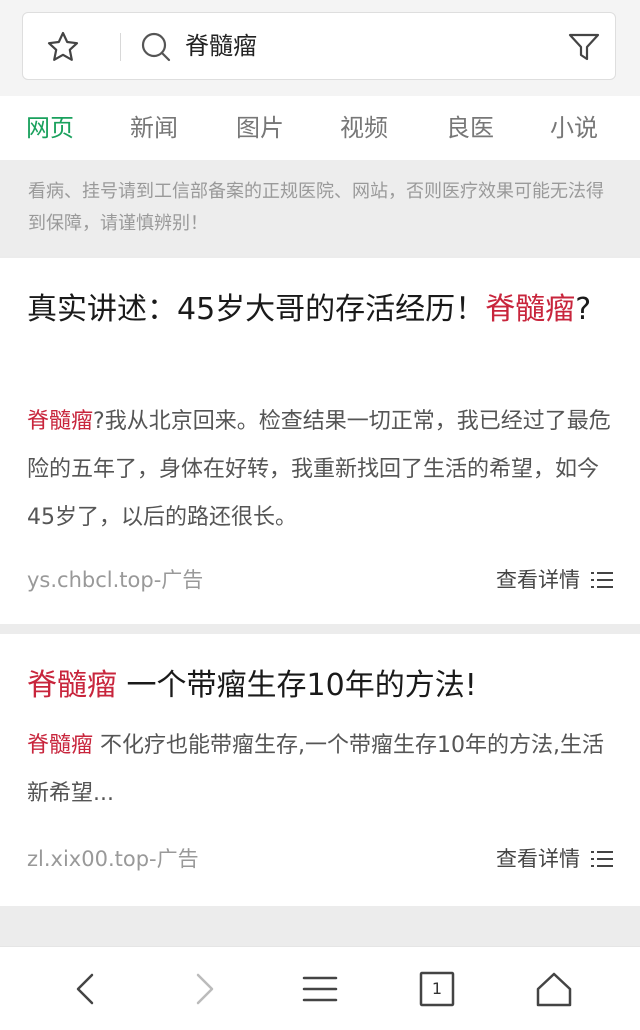  I want to click on result-source: zl.xix00.top-广告, so click(113, 859).